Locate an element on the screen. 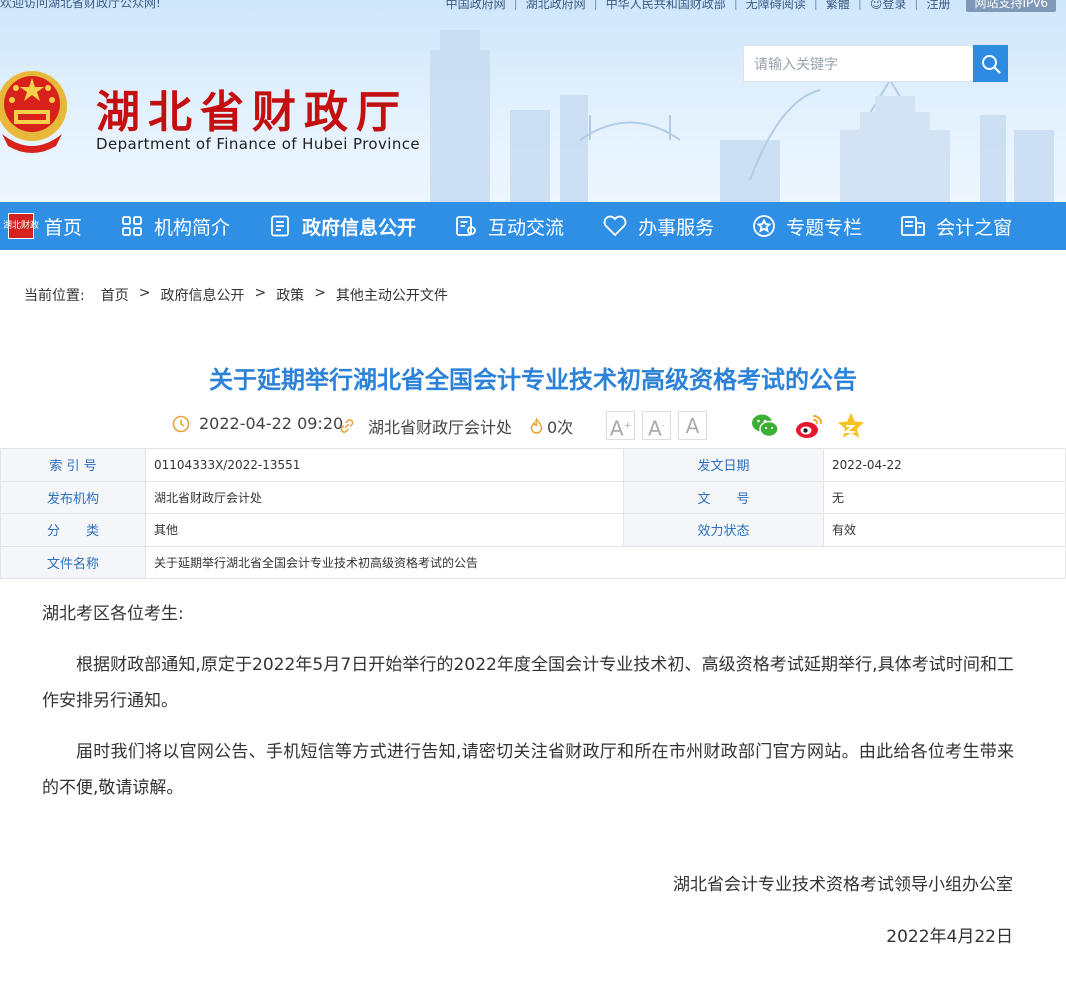 The image size is (1066, 983). greeting: 湖北考区各位考生: is located at coordinates (113, 614).